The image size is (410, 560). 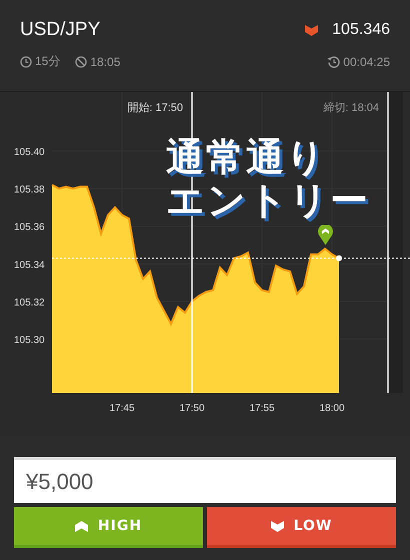 I want to click on currency-pair: USD/JPY, so click(x=60, y=30).